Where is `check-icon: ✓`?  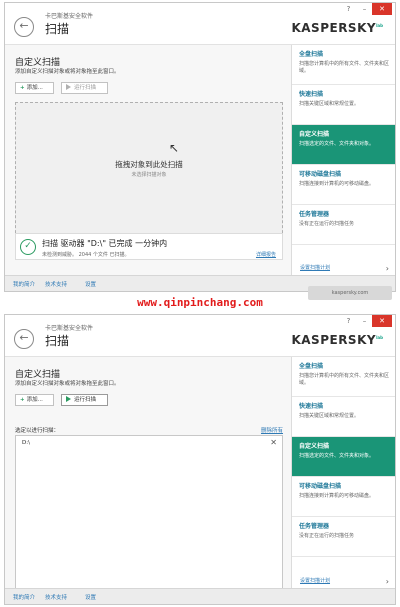 check-icon: ✓ is located at coordinates (28, 247).